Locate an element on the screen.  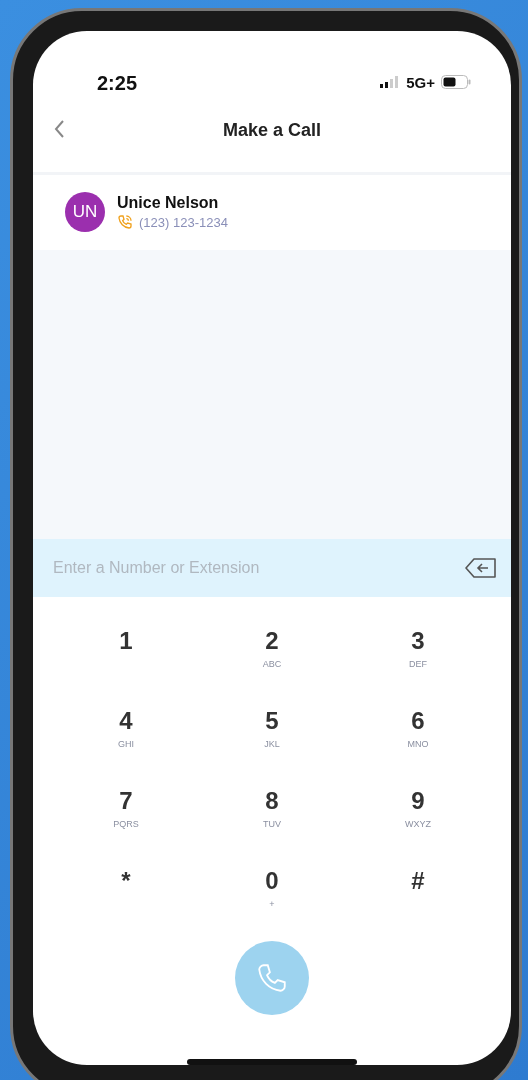
backspace-icon is located at coordinates (481, 567).